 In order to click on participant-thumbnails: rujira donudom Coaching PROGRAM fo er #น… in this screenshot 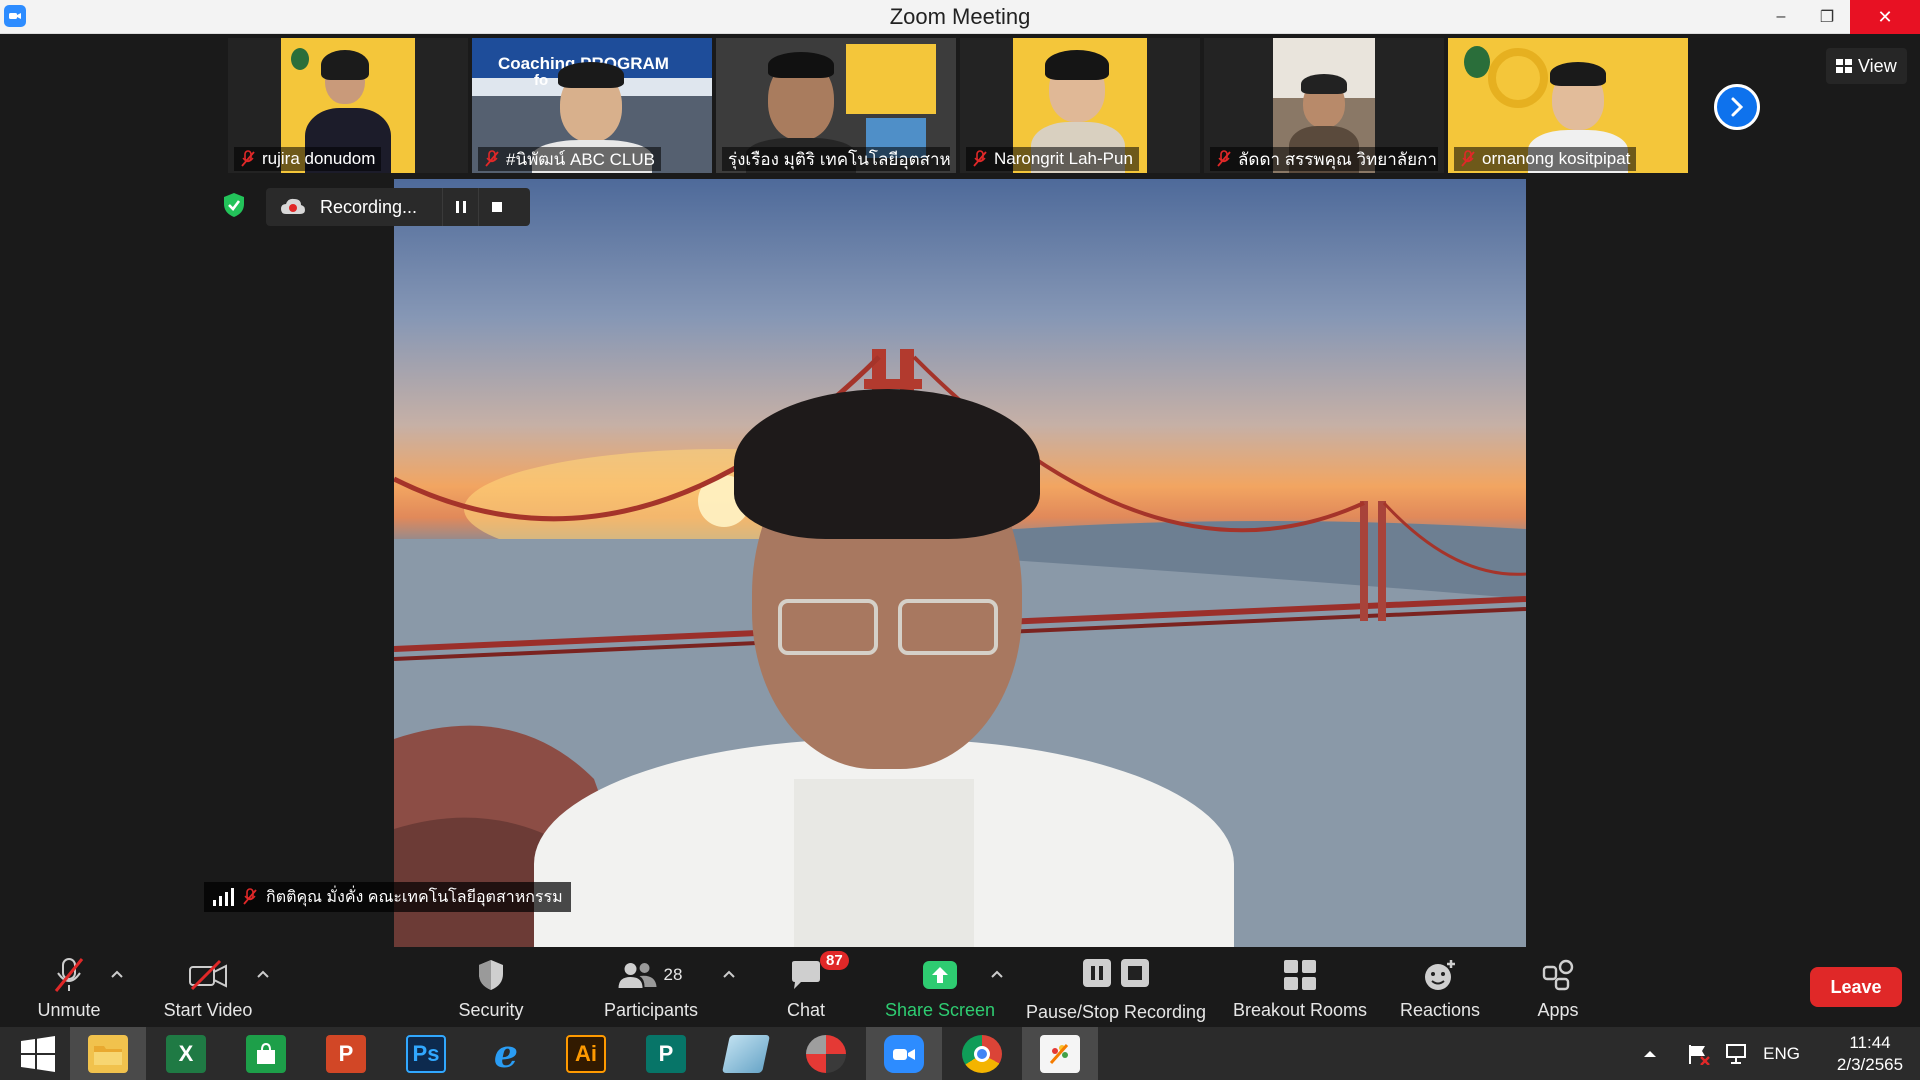, I will do `click(958, 105)`.